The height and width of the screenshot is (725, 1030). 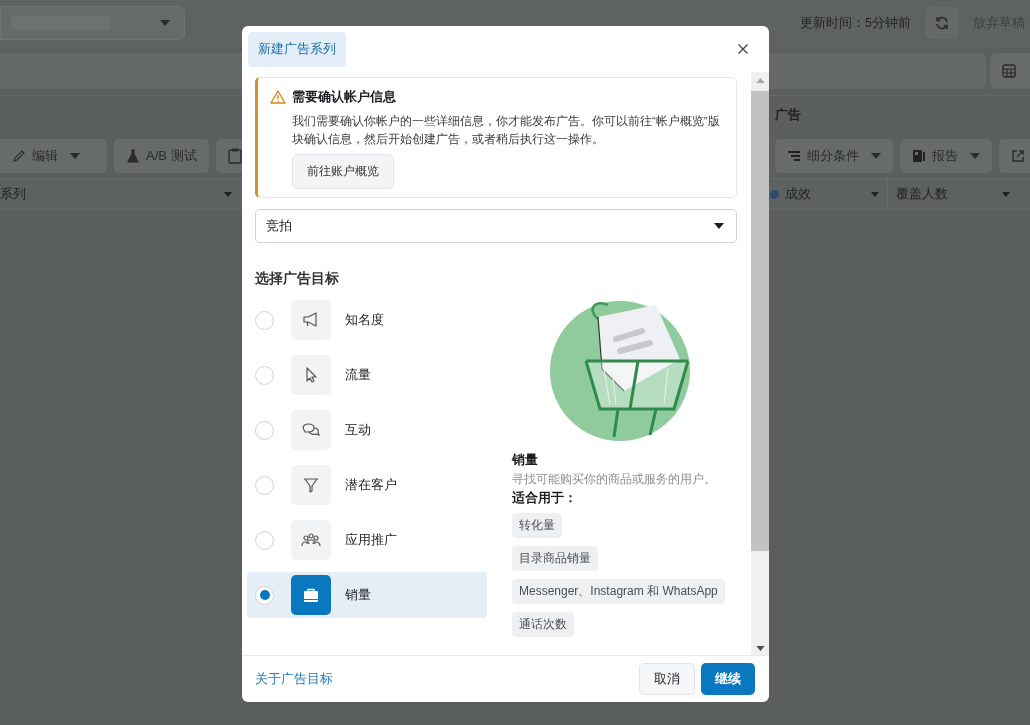 What do you see at coordinates (133, 156) in the screenshot?
I see `flask-icon` at bounding box center [133, 156].